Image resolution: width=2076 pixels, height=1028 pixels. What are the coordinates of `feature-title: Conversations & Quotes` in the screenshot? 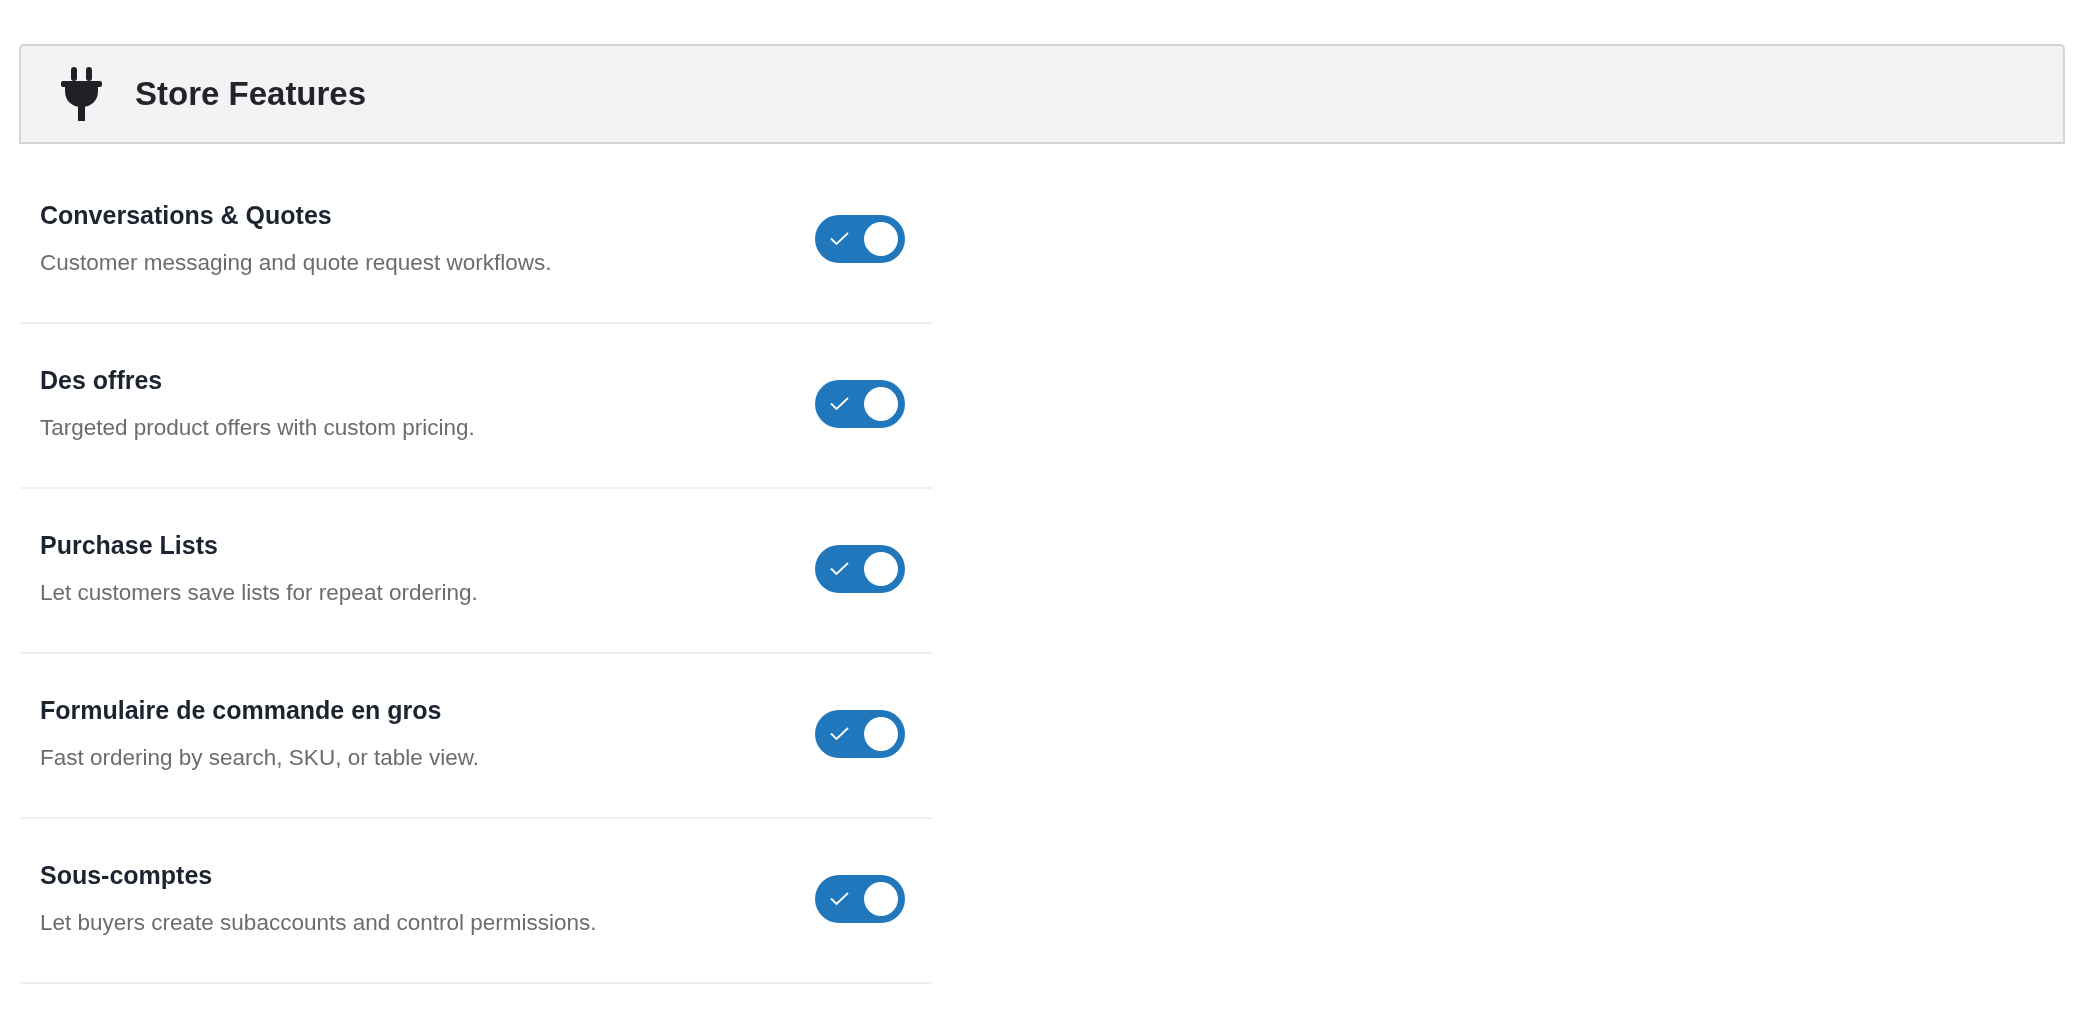 It's located at (186, 215).